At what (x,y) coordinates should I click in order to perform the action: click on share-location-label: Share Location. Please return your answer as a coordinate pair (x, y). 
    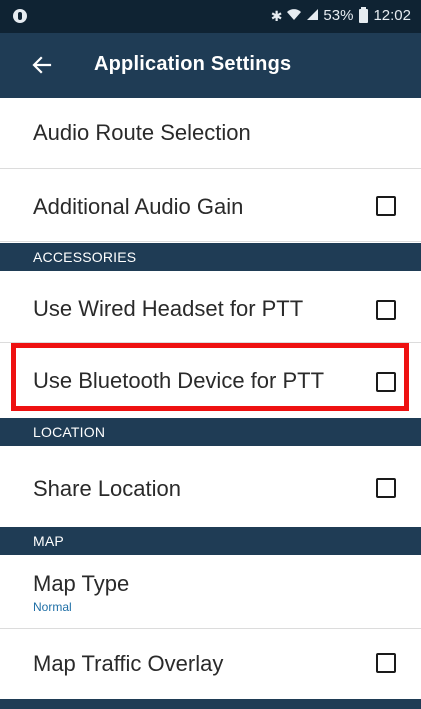
    Looking at the image, I should click on (107, 488).